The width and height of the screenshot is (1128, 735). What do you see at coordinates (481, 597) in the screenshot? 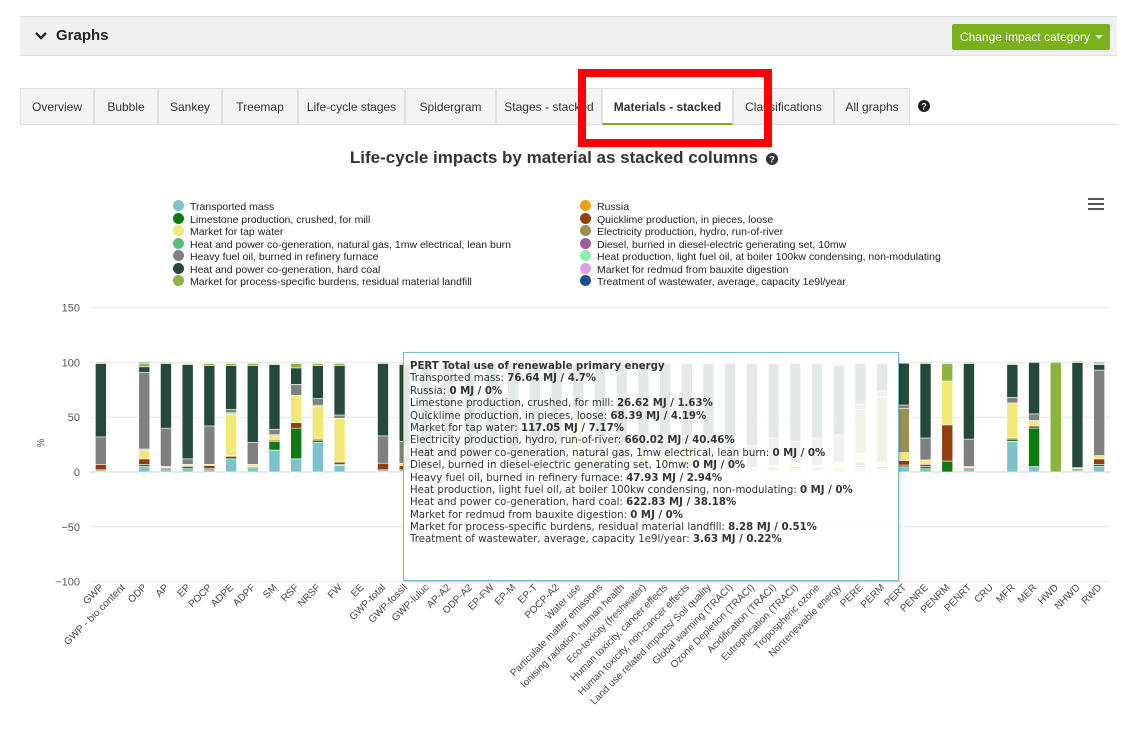
I see `x-tick-label: EP-FW` at bounding box center [481, 597].